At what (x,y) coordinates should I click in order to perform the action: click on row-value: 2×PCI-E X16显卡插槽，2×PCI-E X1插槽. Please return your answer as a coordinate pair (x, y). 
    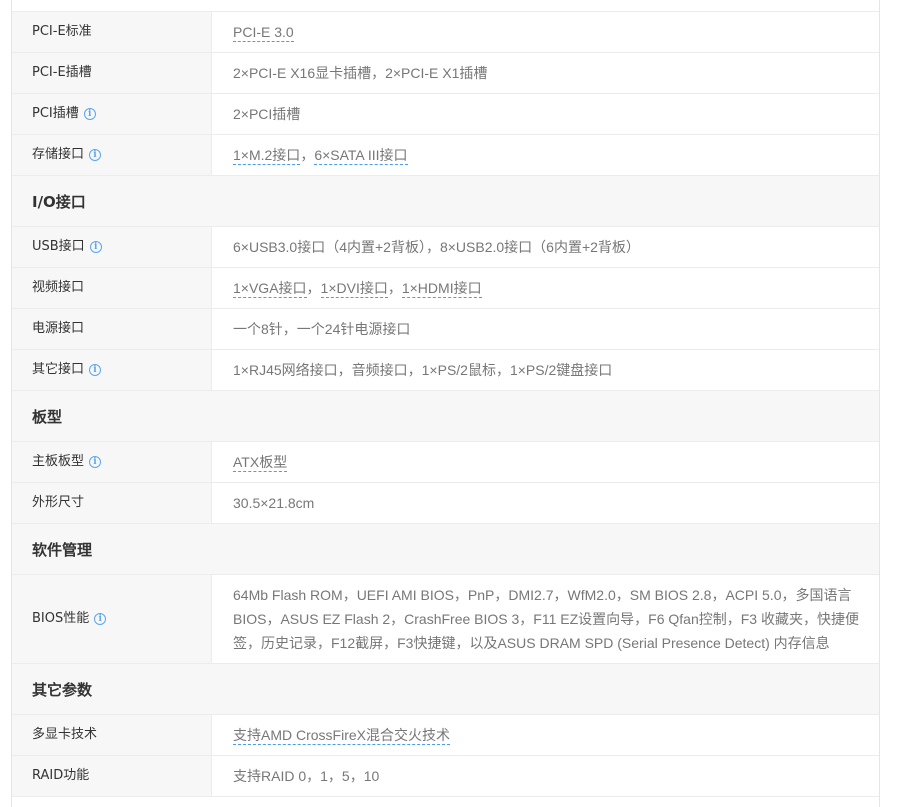
    Looking at the image, I should click on (360, 73).